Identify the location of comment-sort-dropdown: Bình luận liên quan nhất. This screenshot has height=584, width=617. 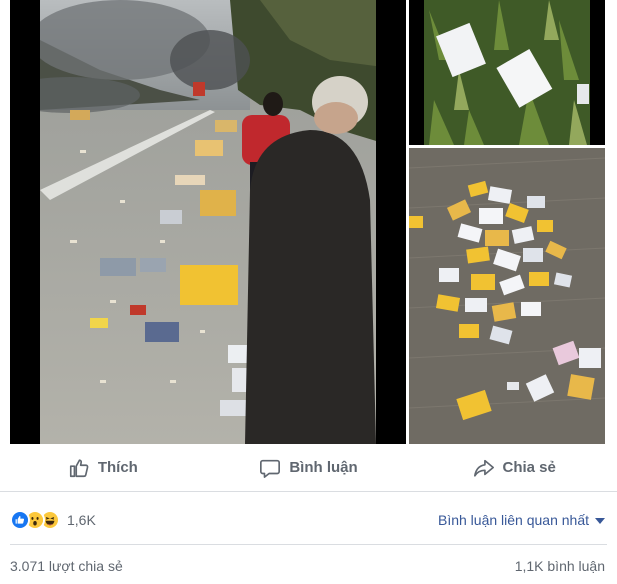
(521, 520).